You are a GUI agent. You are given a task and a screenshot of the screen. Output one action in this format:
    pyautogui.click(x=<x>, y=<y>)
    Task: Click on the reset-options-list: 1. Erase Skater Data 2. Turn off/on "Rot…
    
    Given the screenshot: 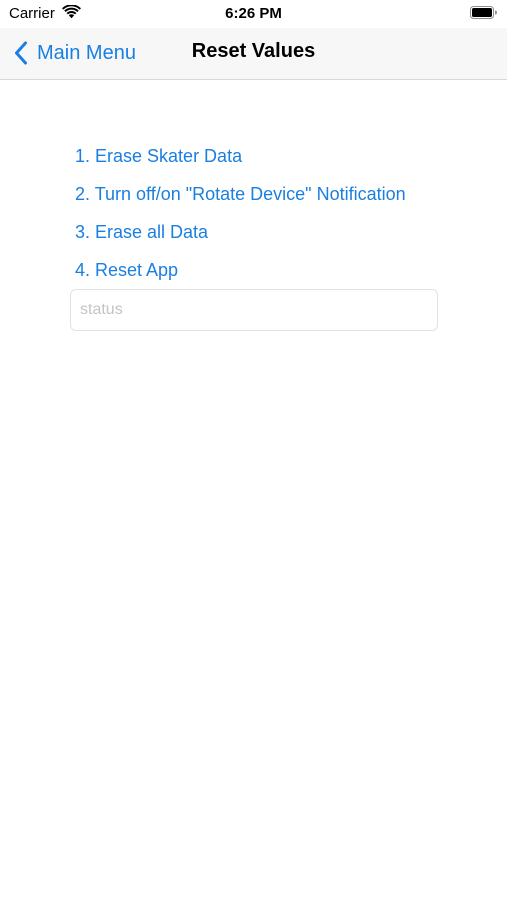 What is the action you would take?
    pyautogui.click(x=240, y=220)
    